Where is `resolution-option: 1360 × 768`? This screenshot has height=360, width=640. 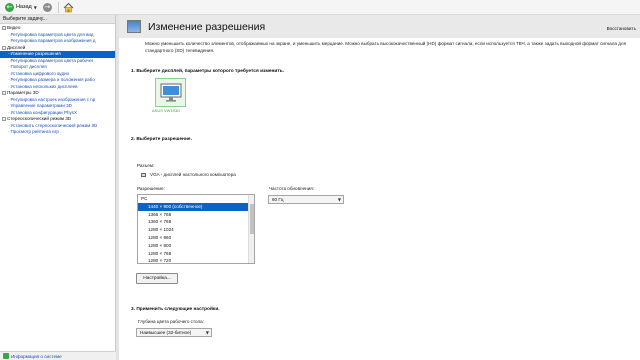 resolution-option: 1360 × 768 is located at coordinates (196, 222).